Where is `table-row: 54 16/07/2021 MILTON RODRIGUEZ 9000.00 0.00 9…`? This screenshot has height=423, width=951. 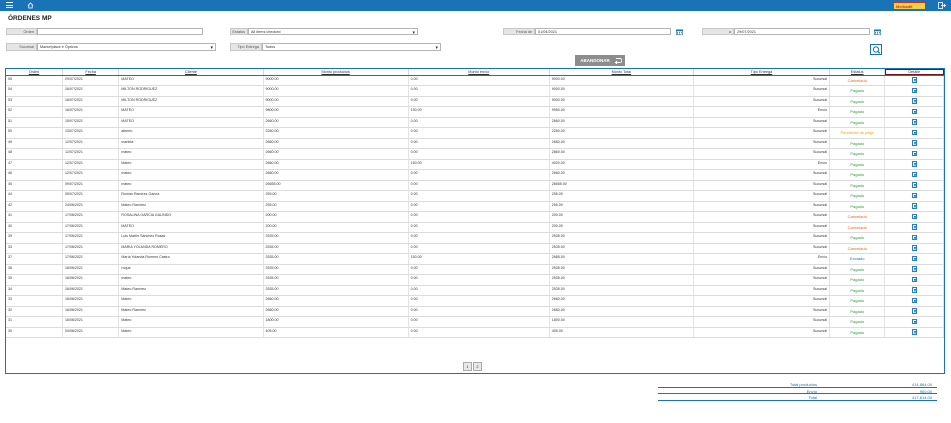
table-row: 54 16/07/2021 MILTON RODRIGUEZ 9000.00 0.00 9… is located at coordinates (475, 91).